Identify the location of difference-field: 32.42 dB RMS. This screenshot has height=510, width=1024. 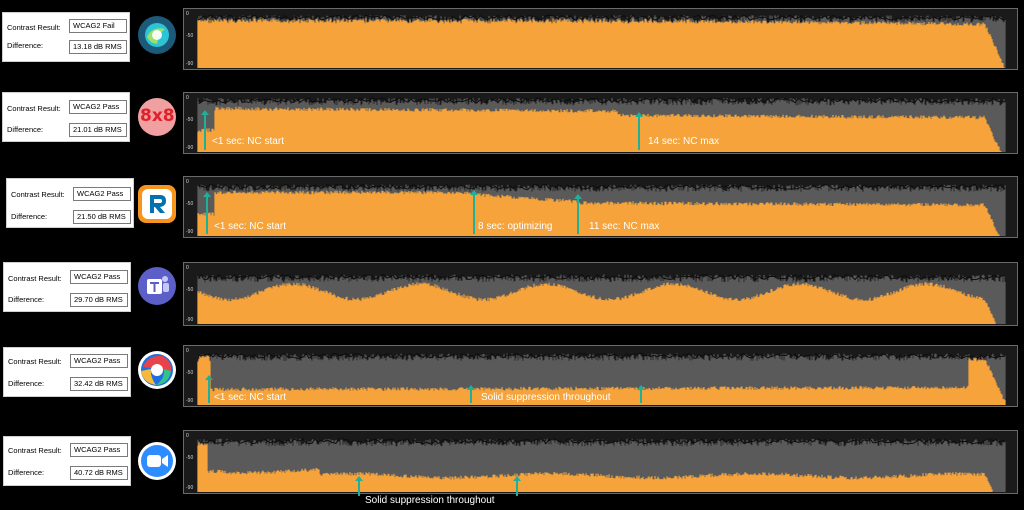
(99, 384).